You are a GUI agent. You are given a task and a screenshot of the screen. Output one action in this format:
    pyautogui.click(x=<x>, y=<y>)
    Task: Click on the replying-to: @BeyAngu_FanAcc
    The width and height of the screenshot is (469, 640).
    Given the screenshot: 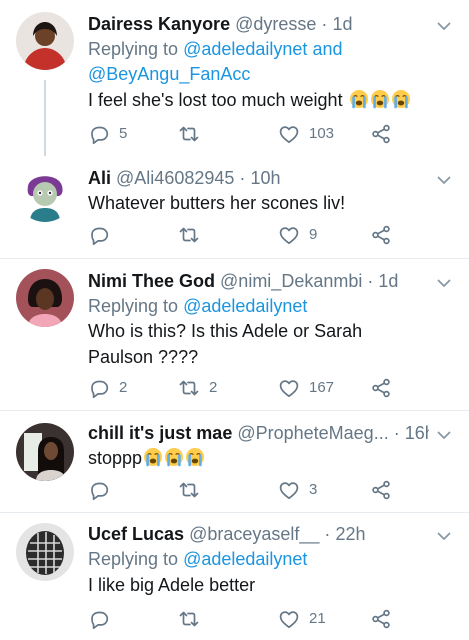 What is the action you would take?
    pyautogui.click(x=169, y=74)
    